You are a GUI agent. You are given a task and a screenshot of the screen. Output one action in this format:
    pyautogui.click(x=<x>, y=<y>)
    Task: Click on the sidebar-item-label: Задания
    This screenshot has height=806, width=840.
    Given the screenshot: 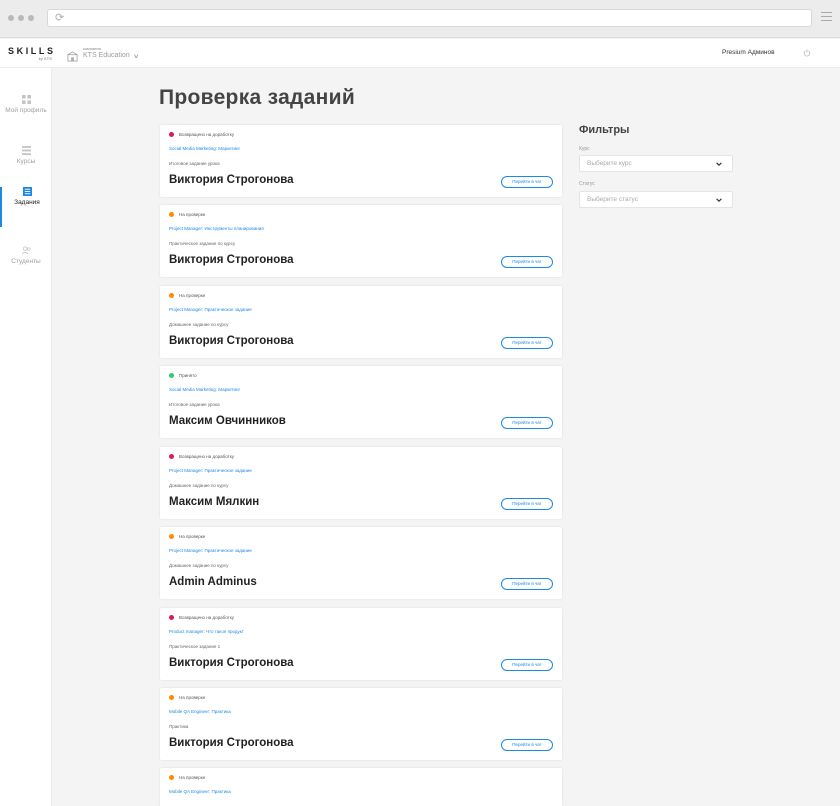 What is the action you would take?
    pyautogui.click(x=27, y=202)
    